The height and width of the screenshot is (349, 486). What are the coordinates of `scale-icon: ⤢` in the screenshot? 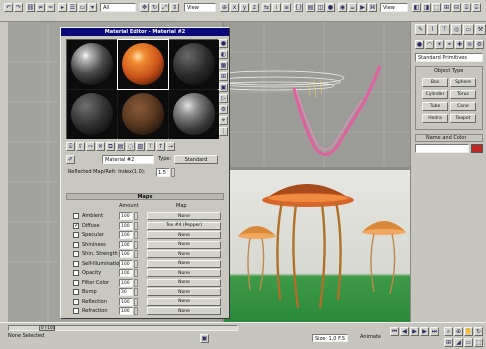 It's located at (164, 7).